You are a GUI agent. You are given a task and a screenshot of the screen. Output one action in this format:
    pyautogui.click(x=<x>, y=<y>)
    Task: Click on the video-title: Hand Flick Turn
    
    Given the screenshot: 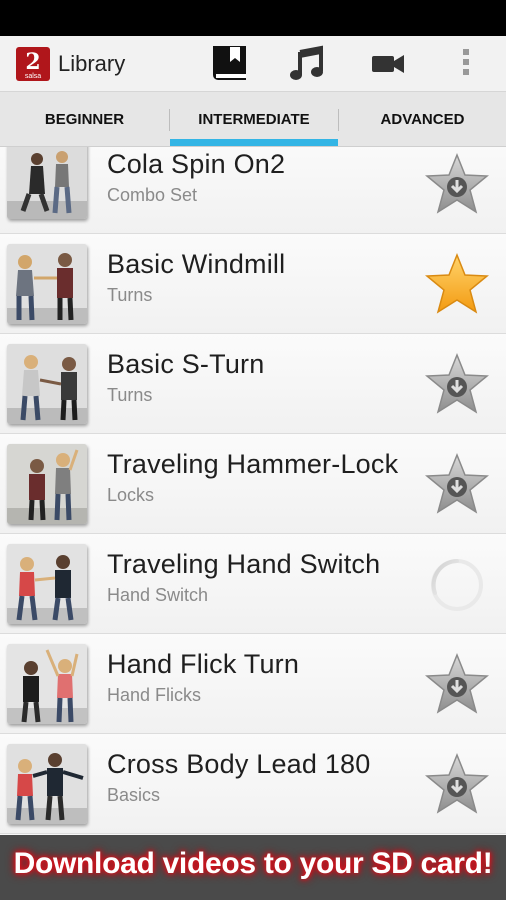 What is the action you would take?
    pyautogui.click(x=203, y=664)
    